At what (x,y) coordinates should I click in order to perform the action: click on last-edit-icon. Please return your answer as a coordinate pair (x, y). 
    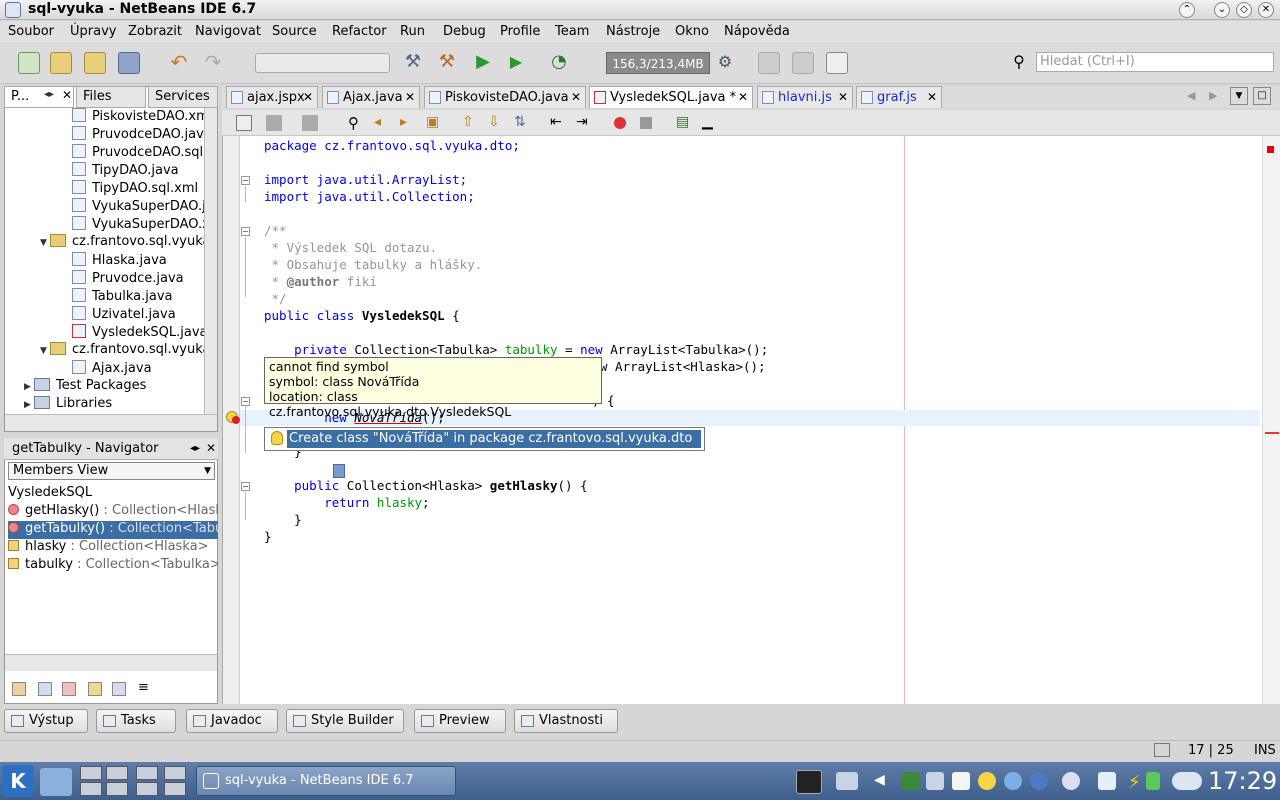
    Looking at the image, I should click on (244, 123).